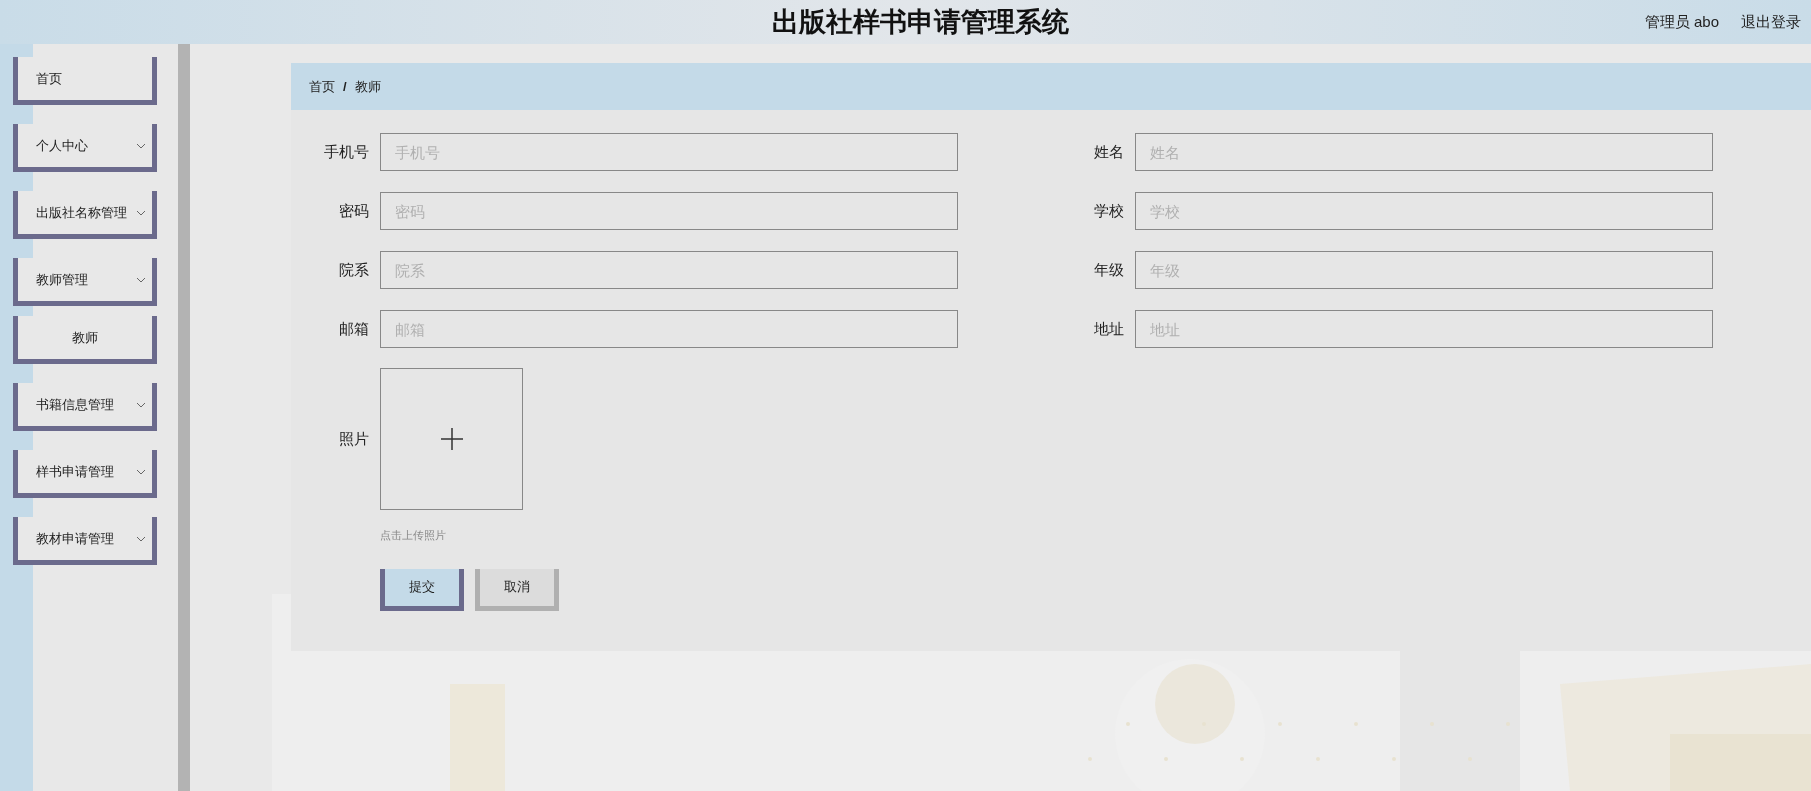 The image size is (1811, 791). What do you see at coordinates (85, 148) in the screenshot?
I see `menu-item: 个人中心` at bounding box center [85, 148].